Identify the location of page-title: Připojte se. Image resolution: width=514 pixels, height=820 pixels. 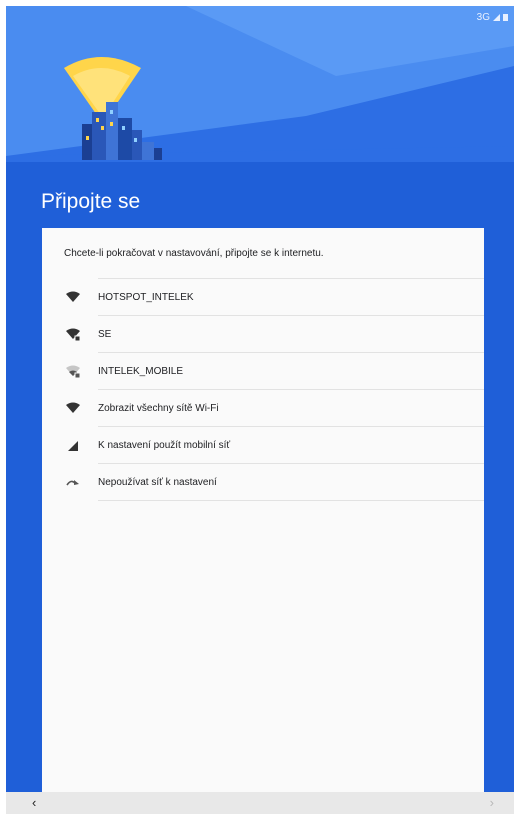
(91, 201).